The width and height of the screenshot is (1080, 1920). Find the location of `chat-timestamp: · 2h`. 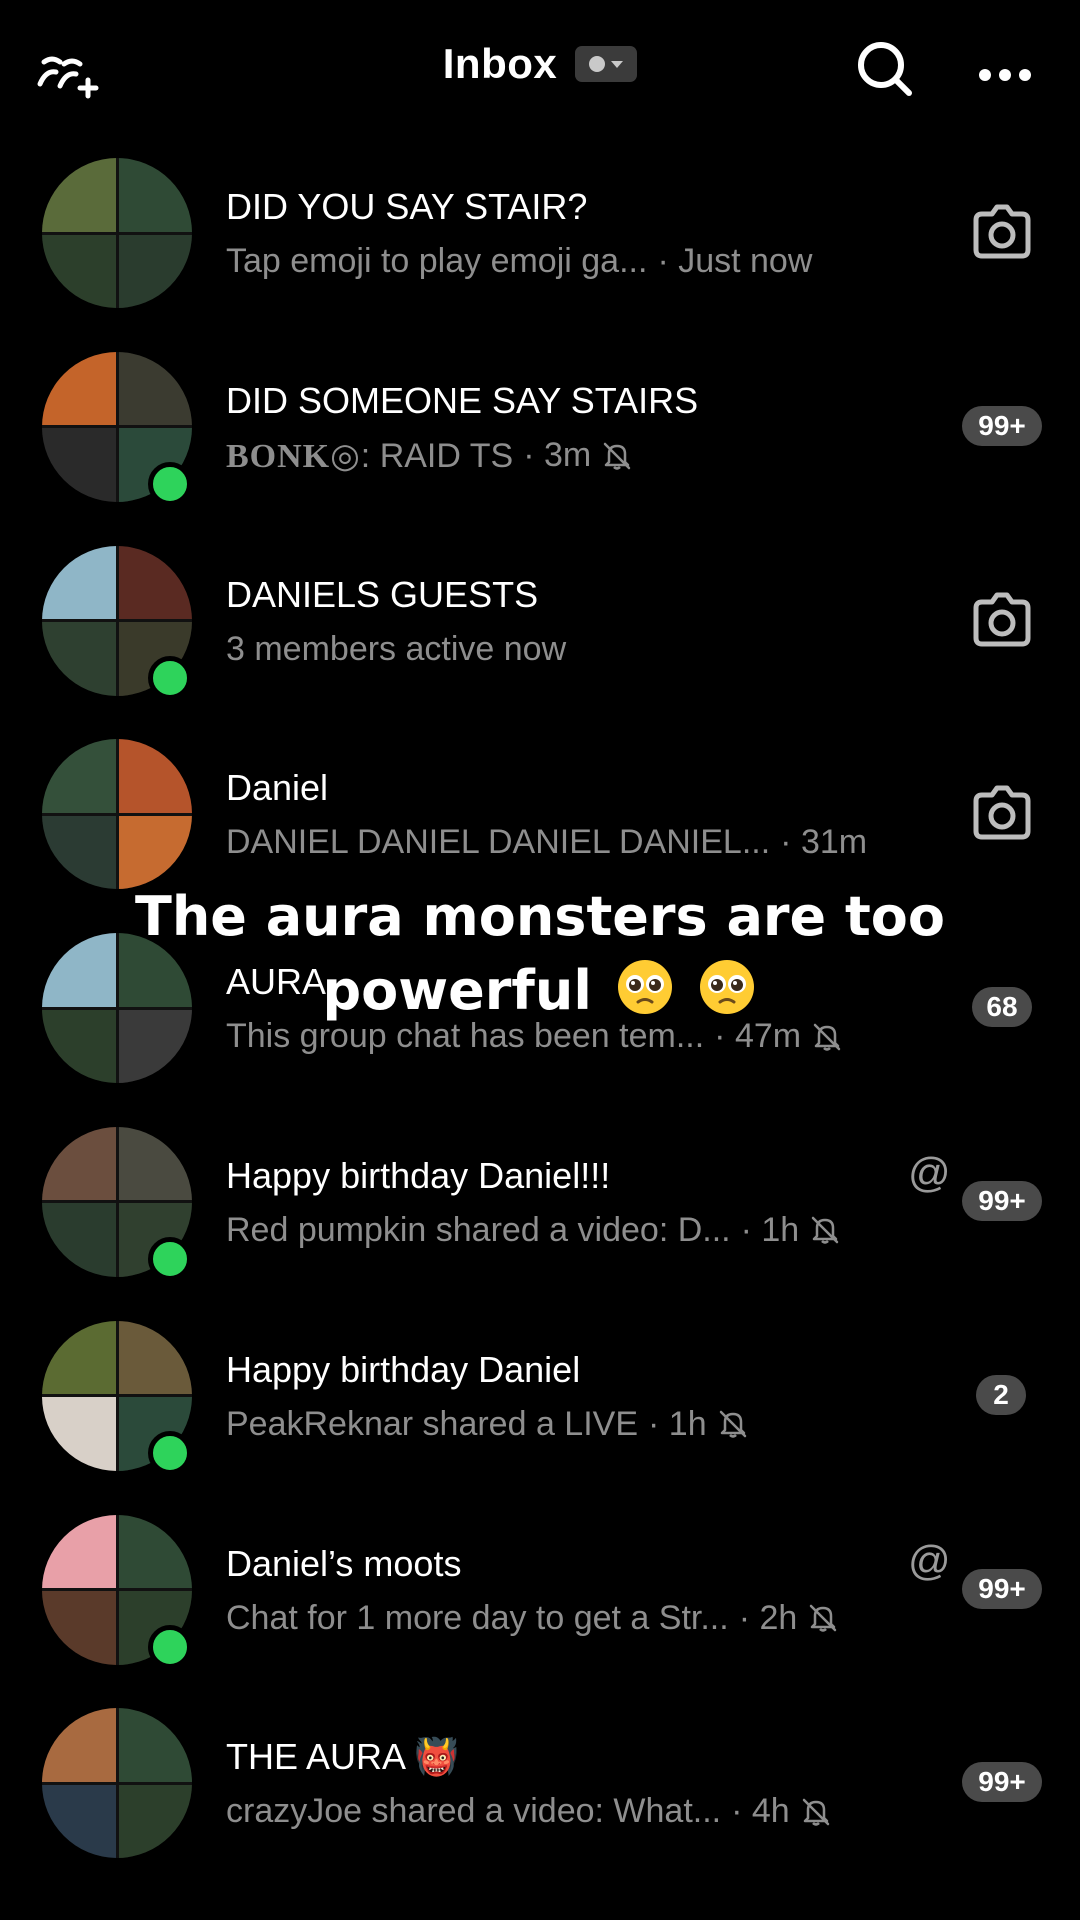

chat-timestamp: · 2h is located at coordinates (768, 1617).